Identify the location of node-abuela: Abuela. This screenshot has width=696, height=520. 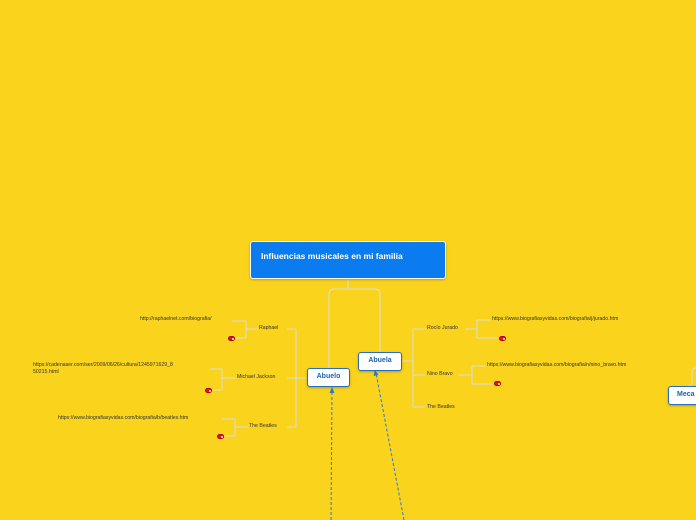
(380, 361).